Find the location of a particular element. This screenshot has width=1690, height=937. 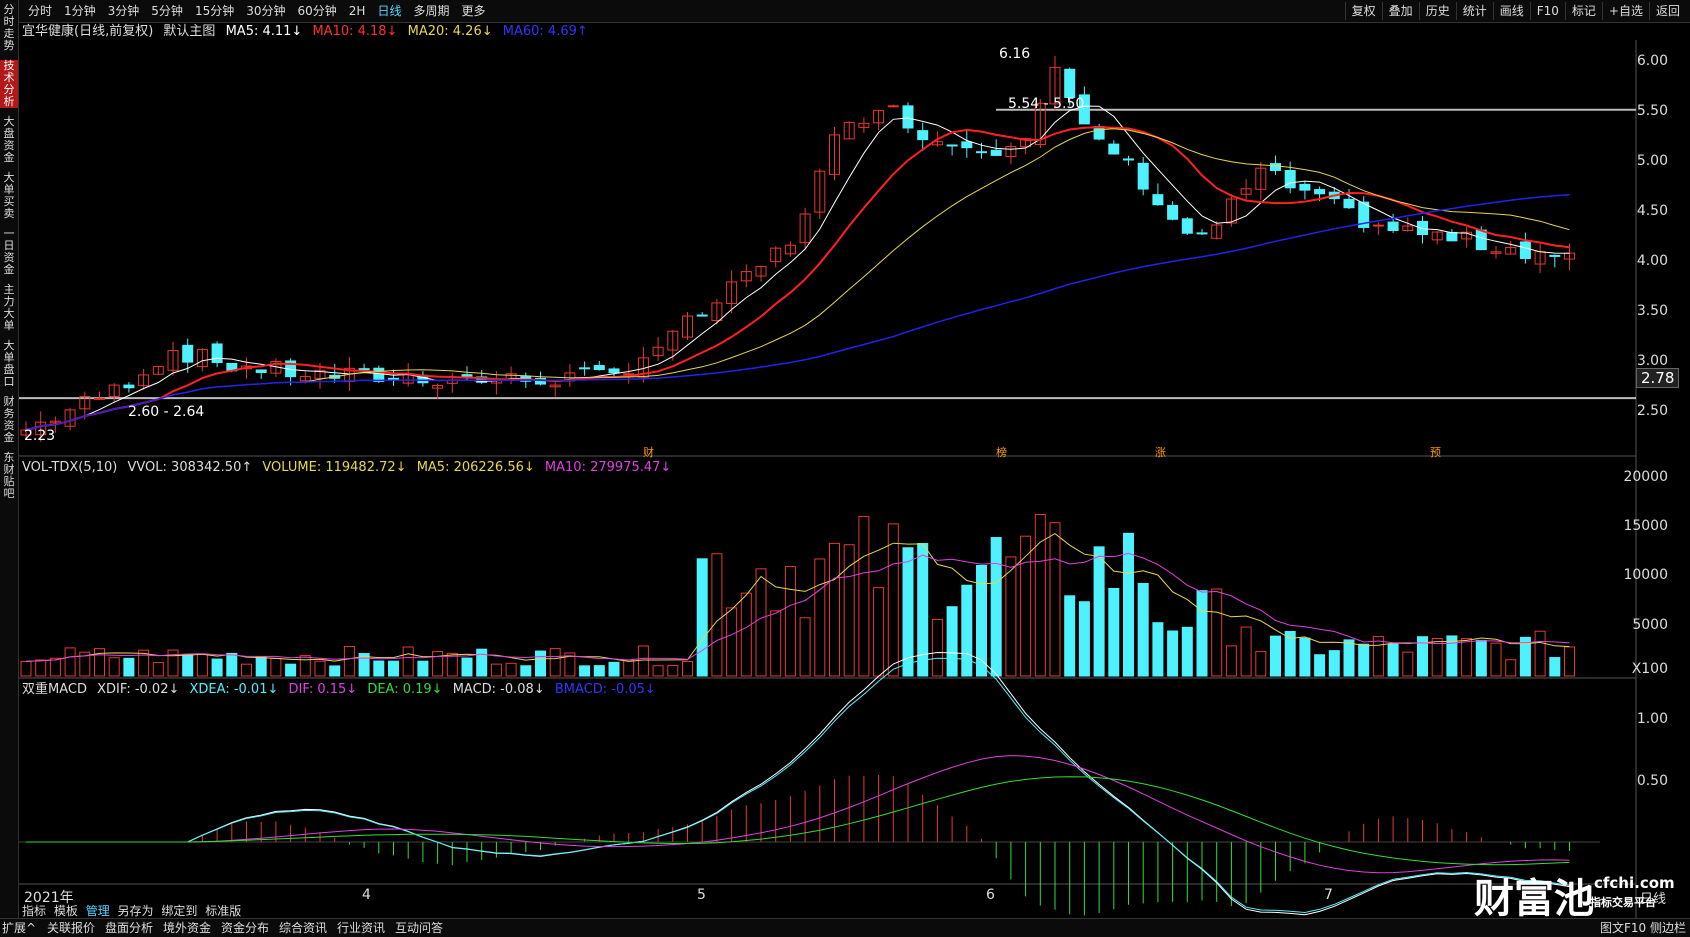

tool-button: 统计 is located at coordinates (1474, 11).